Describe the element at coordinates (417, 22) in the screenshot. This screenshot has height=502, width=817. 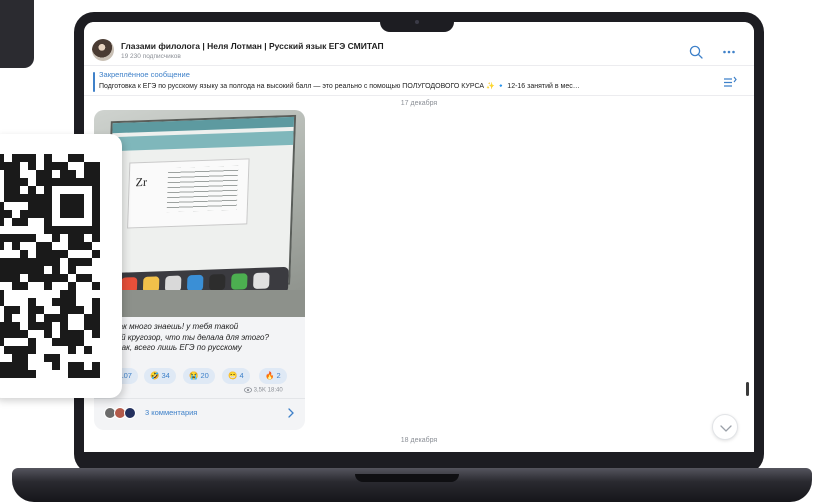
I see `camera-dot` at that location.